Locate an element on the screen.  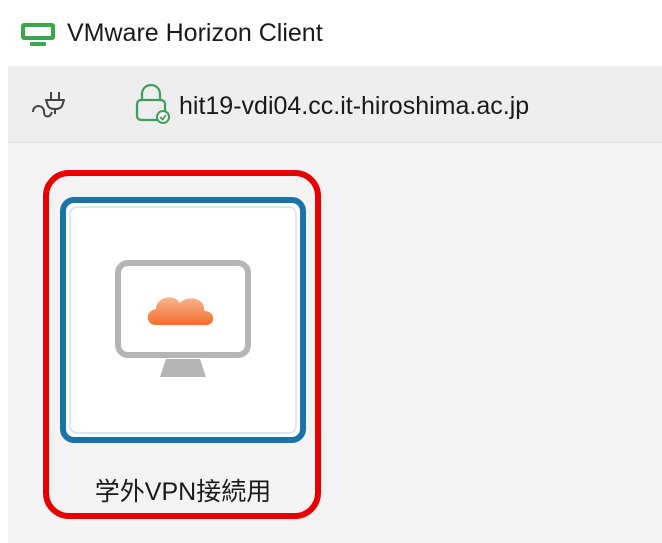
plug-icon is located at coordinates (50, 104).